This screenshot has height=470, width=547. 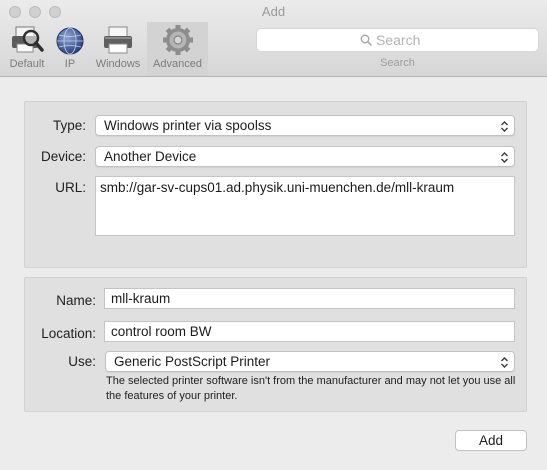 What do you see at coordinates (68, 333) in the screenshot?
I see `location-label: Location:` at bounding box center [68, 333].